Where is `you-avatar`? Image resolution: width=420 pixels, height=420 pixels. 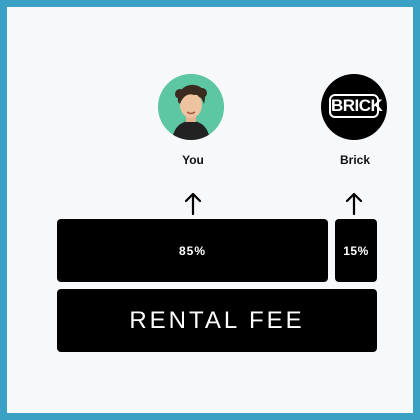
you-avatar is located at coordinates (191, 107).